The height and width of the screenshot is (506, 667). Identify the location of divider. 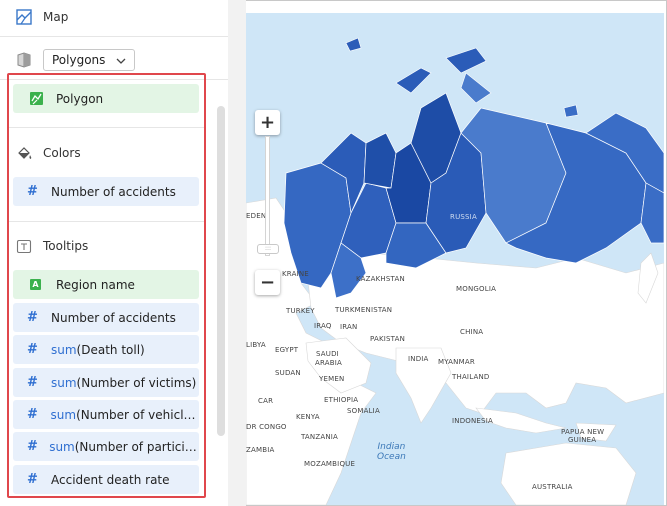
(114, 36).